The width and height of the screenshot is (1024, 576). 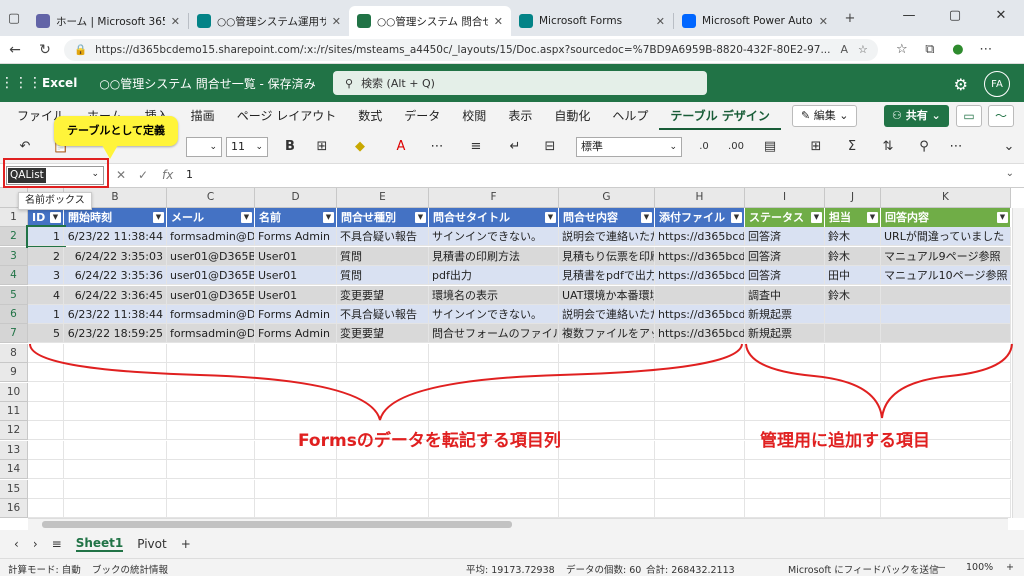 I want to click on column-header: F, so click(x=494, y=198).